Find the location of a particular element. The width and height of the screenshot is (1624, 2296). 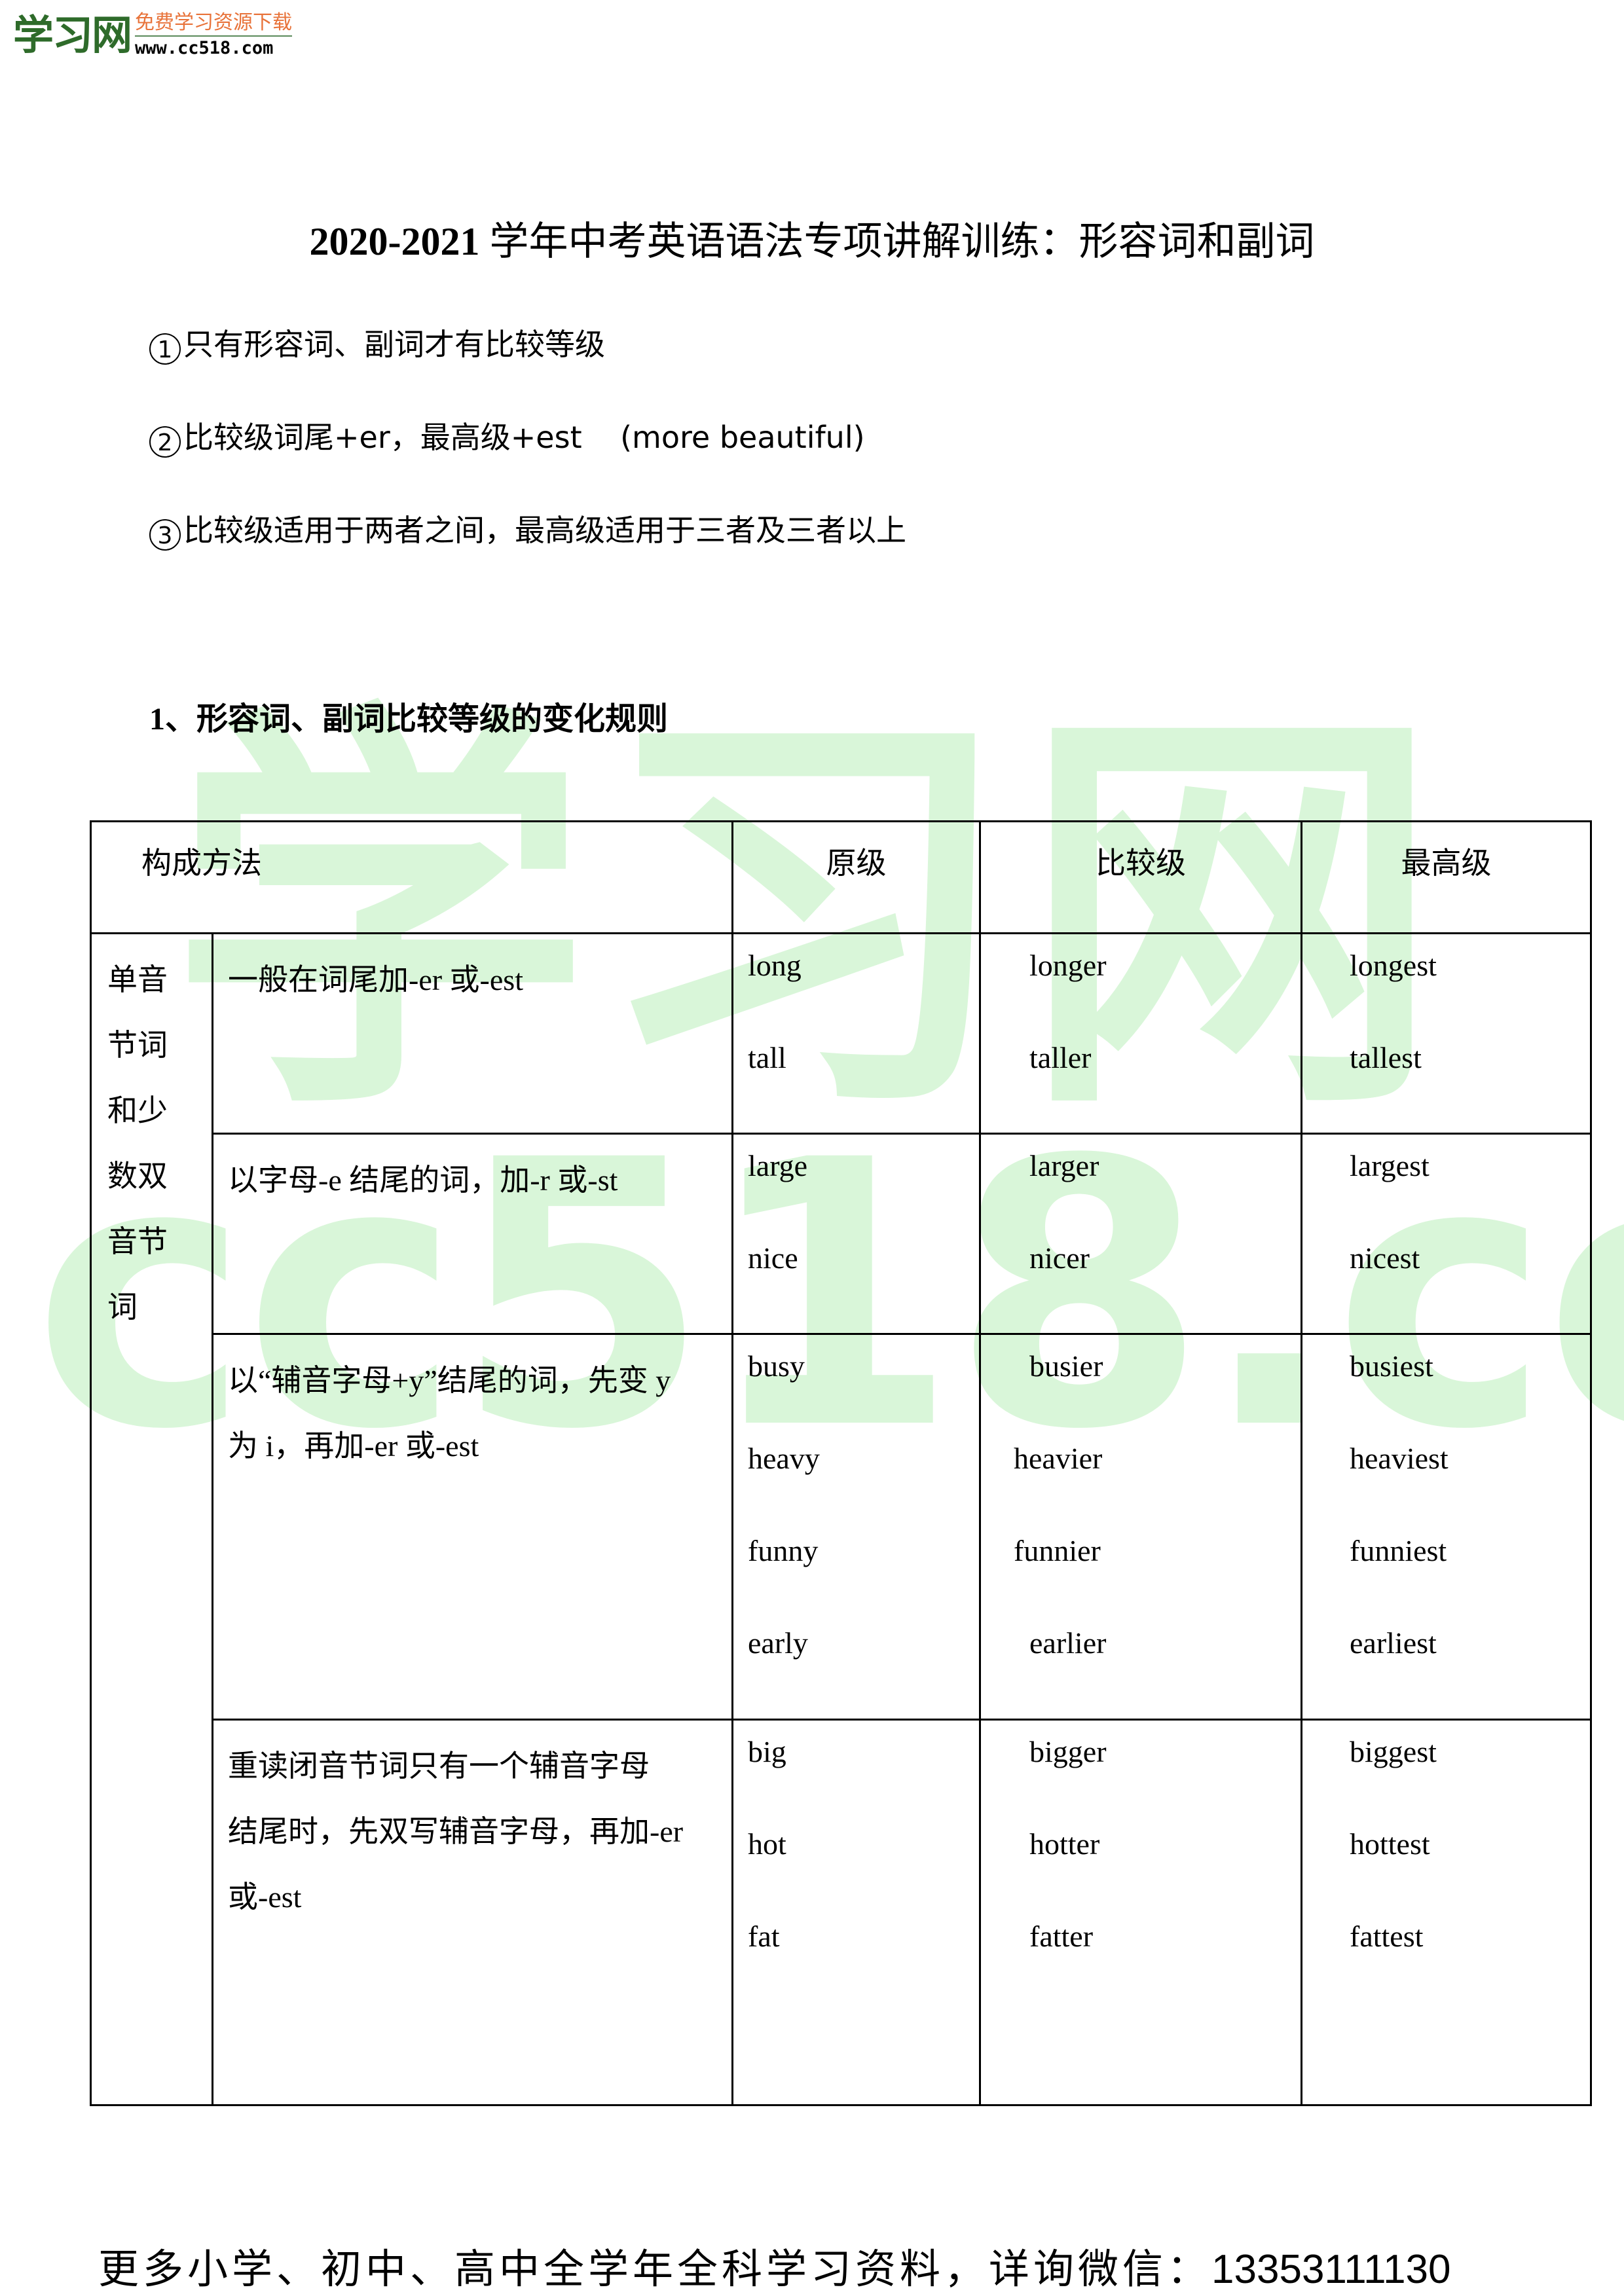

superlative-cell: largest nicest is located at coordinates (1446, 1234).